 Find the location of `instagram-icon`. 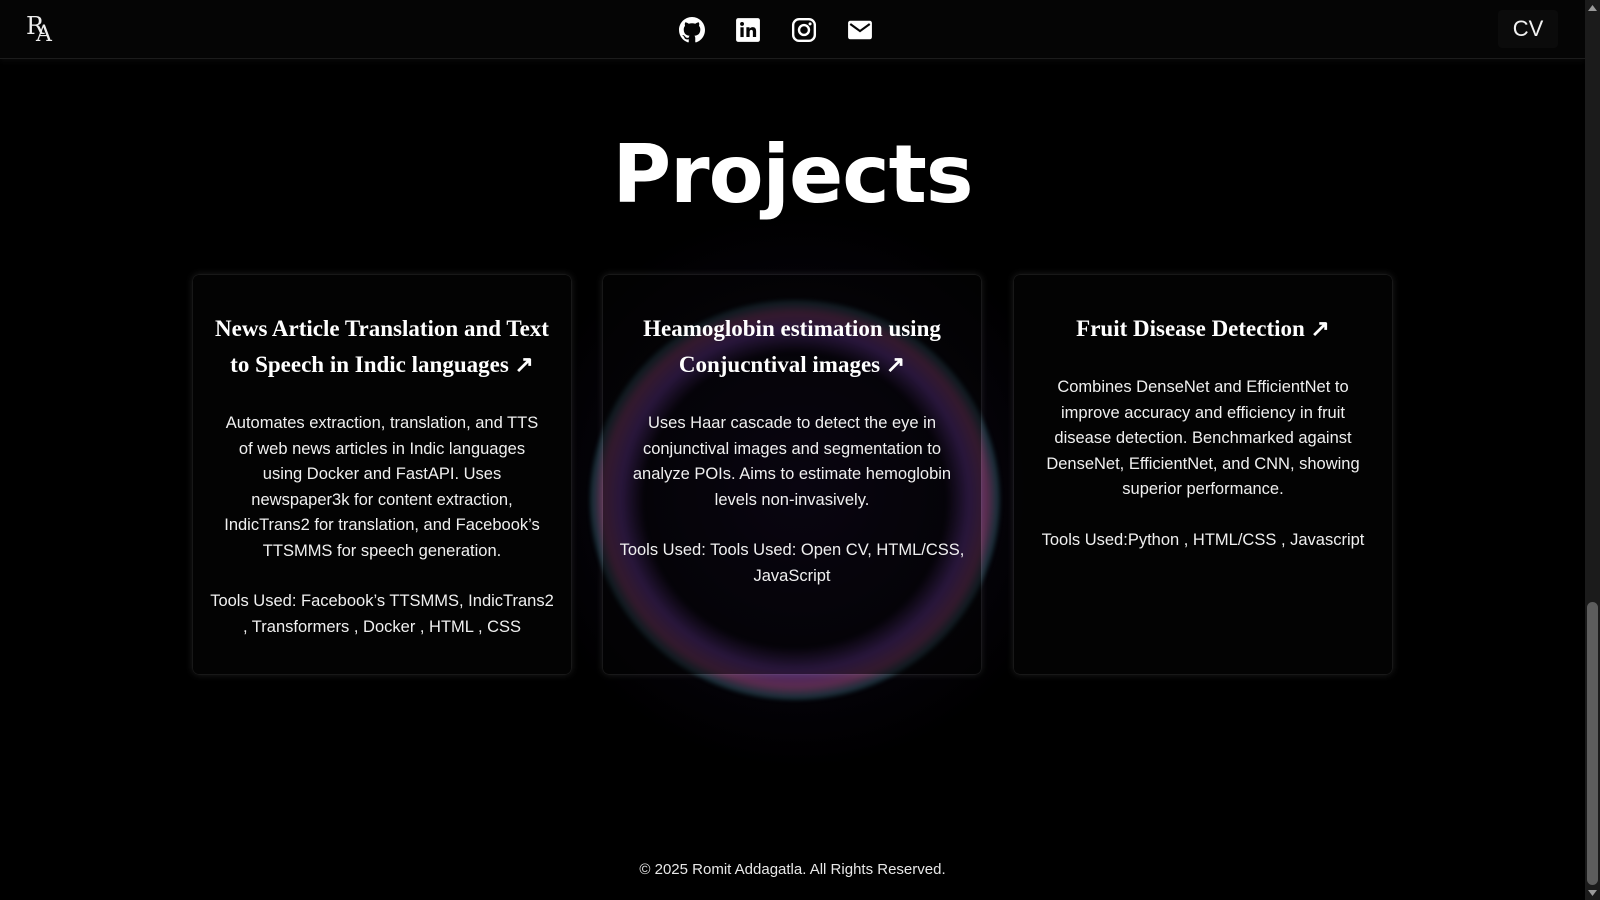

instagram-icon is located at coordinates (804, 30).